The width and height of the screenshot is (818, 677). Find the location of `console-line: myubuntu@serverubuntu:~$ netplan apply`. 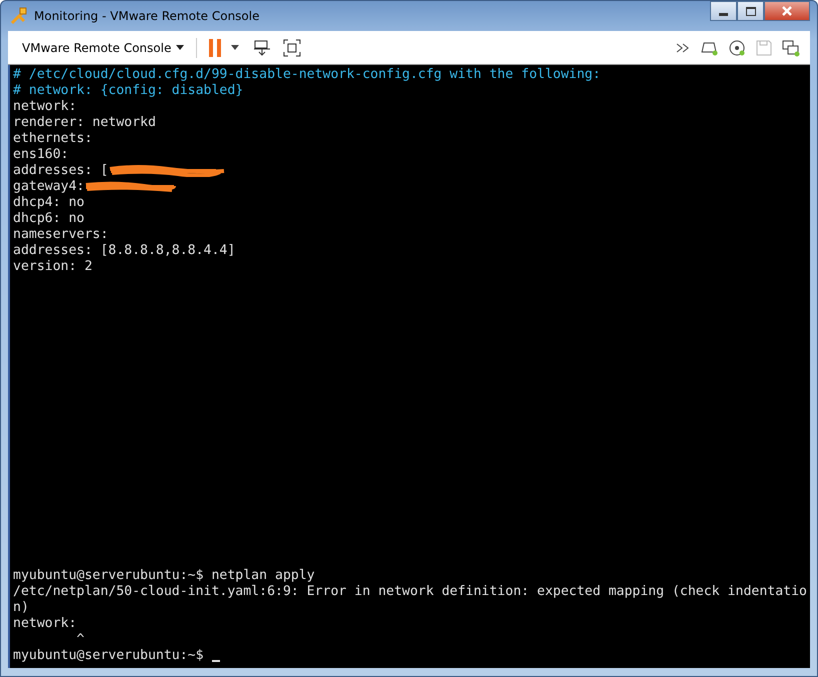

console-line: myubuntu@serverubuntu:~$ netplan apply is located at coordinates (164, 576).